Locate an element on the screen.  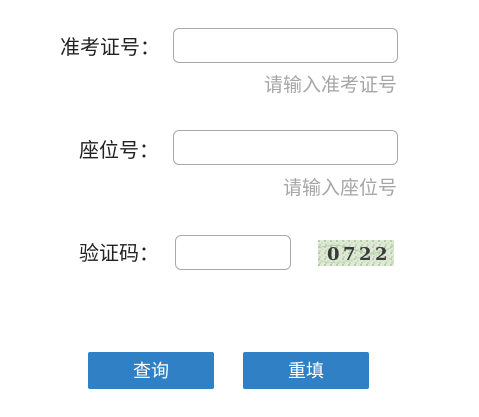
captcha-label: 验证码： is located at coordinates (119, 253).